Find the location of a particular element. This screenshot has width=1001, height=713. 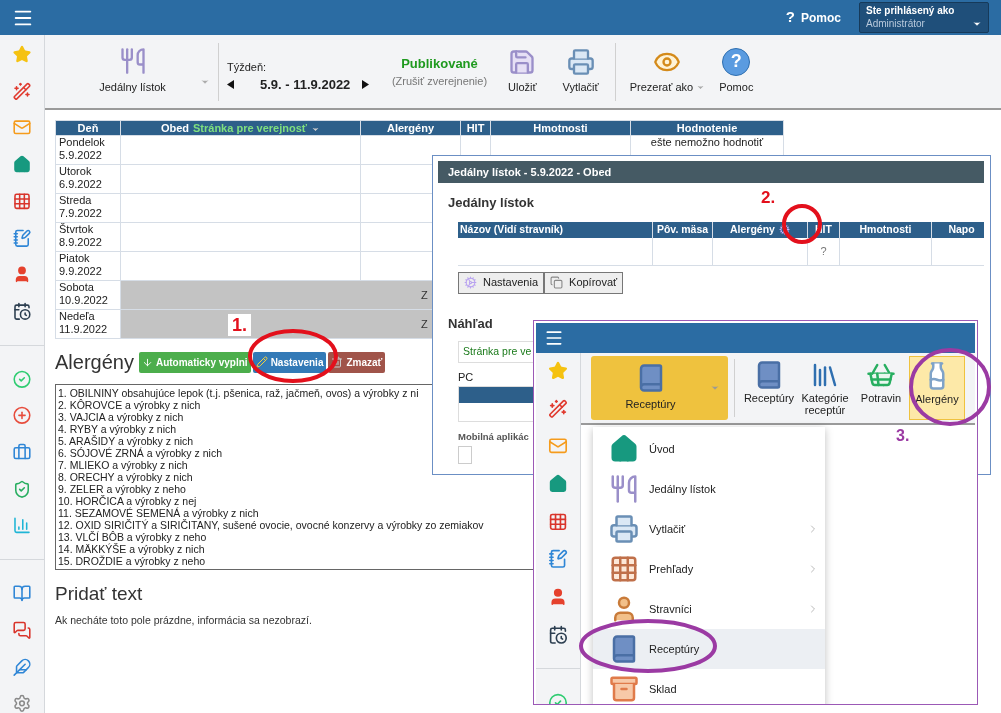

day-cell: Utorok 6.9.2022 is located at coordinates (88, 179).